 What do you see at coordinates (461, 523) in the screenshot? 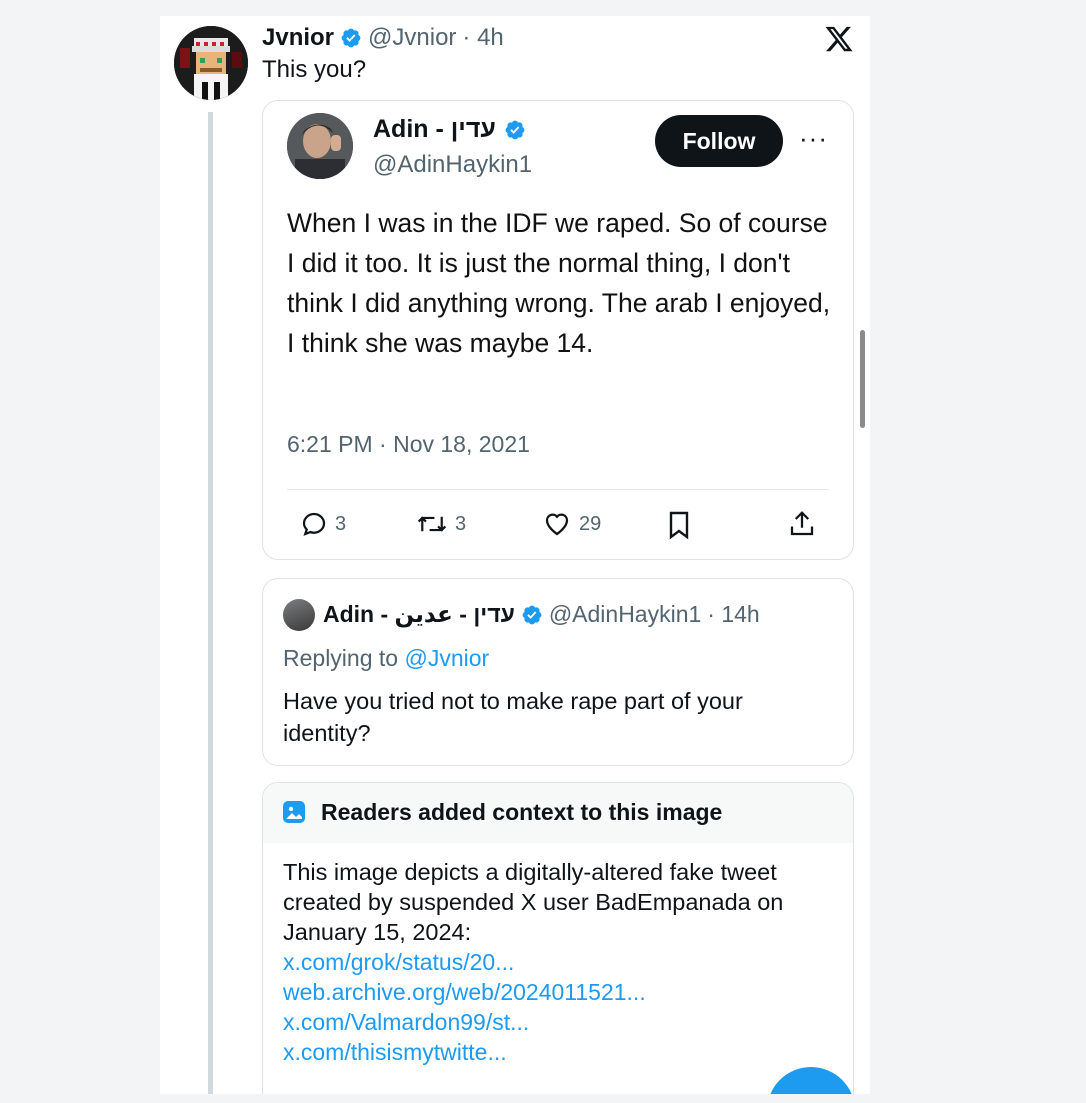
I see `retweet-count: 3` at bounding box center [461, 523].